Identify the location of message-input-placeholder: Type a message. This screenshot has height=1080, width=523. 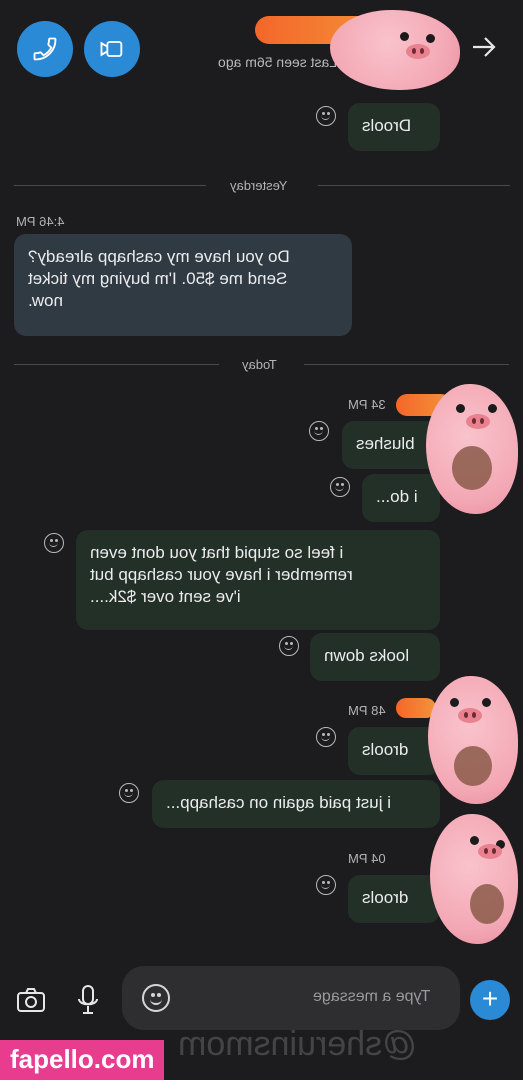
(371, 996).